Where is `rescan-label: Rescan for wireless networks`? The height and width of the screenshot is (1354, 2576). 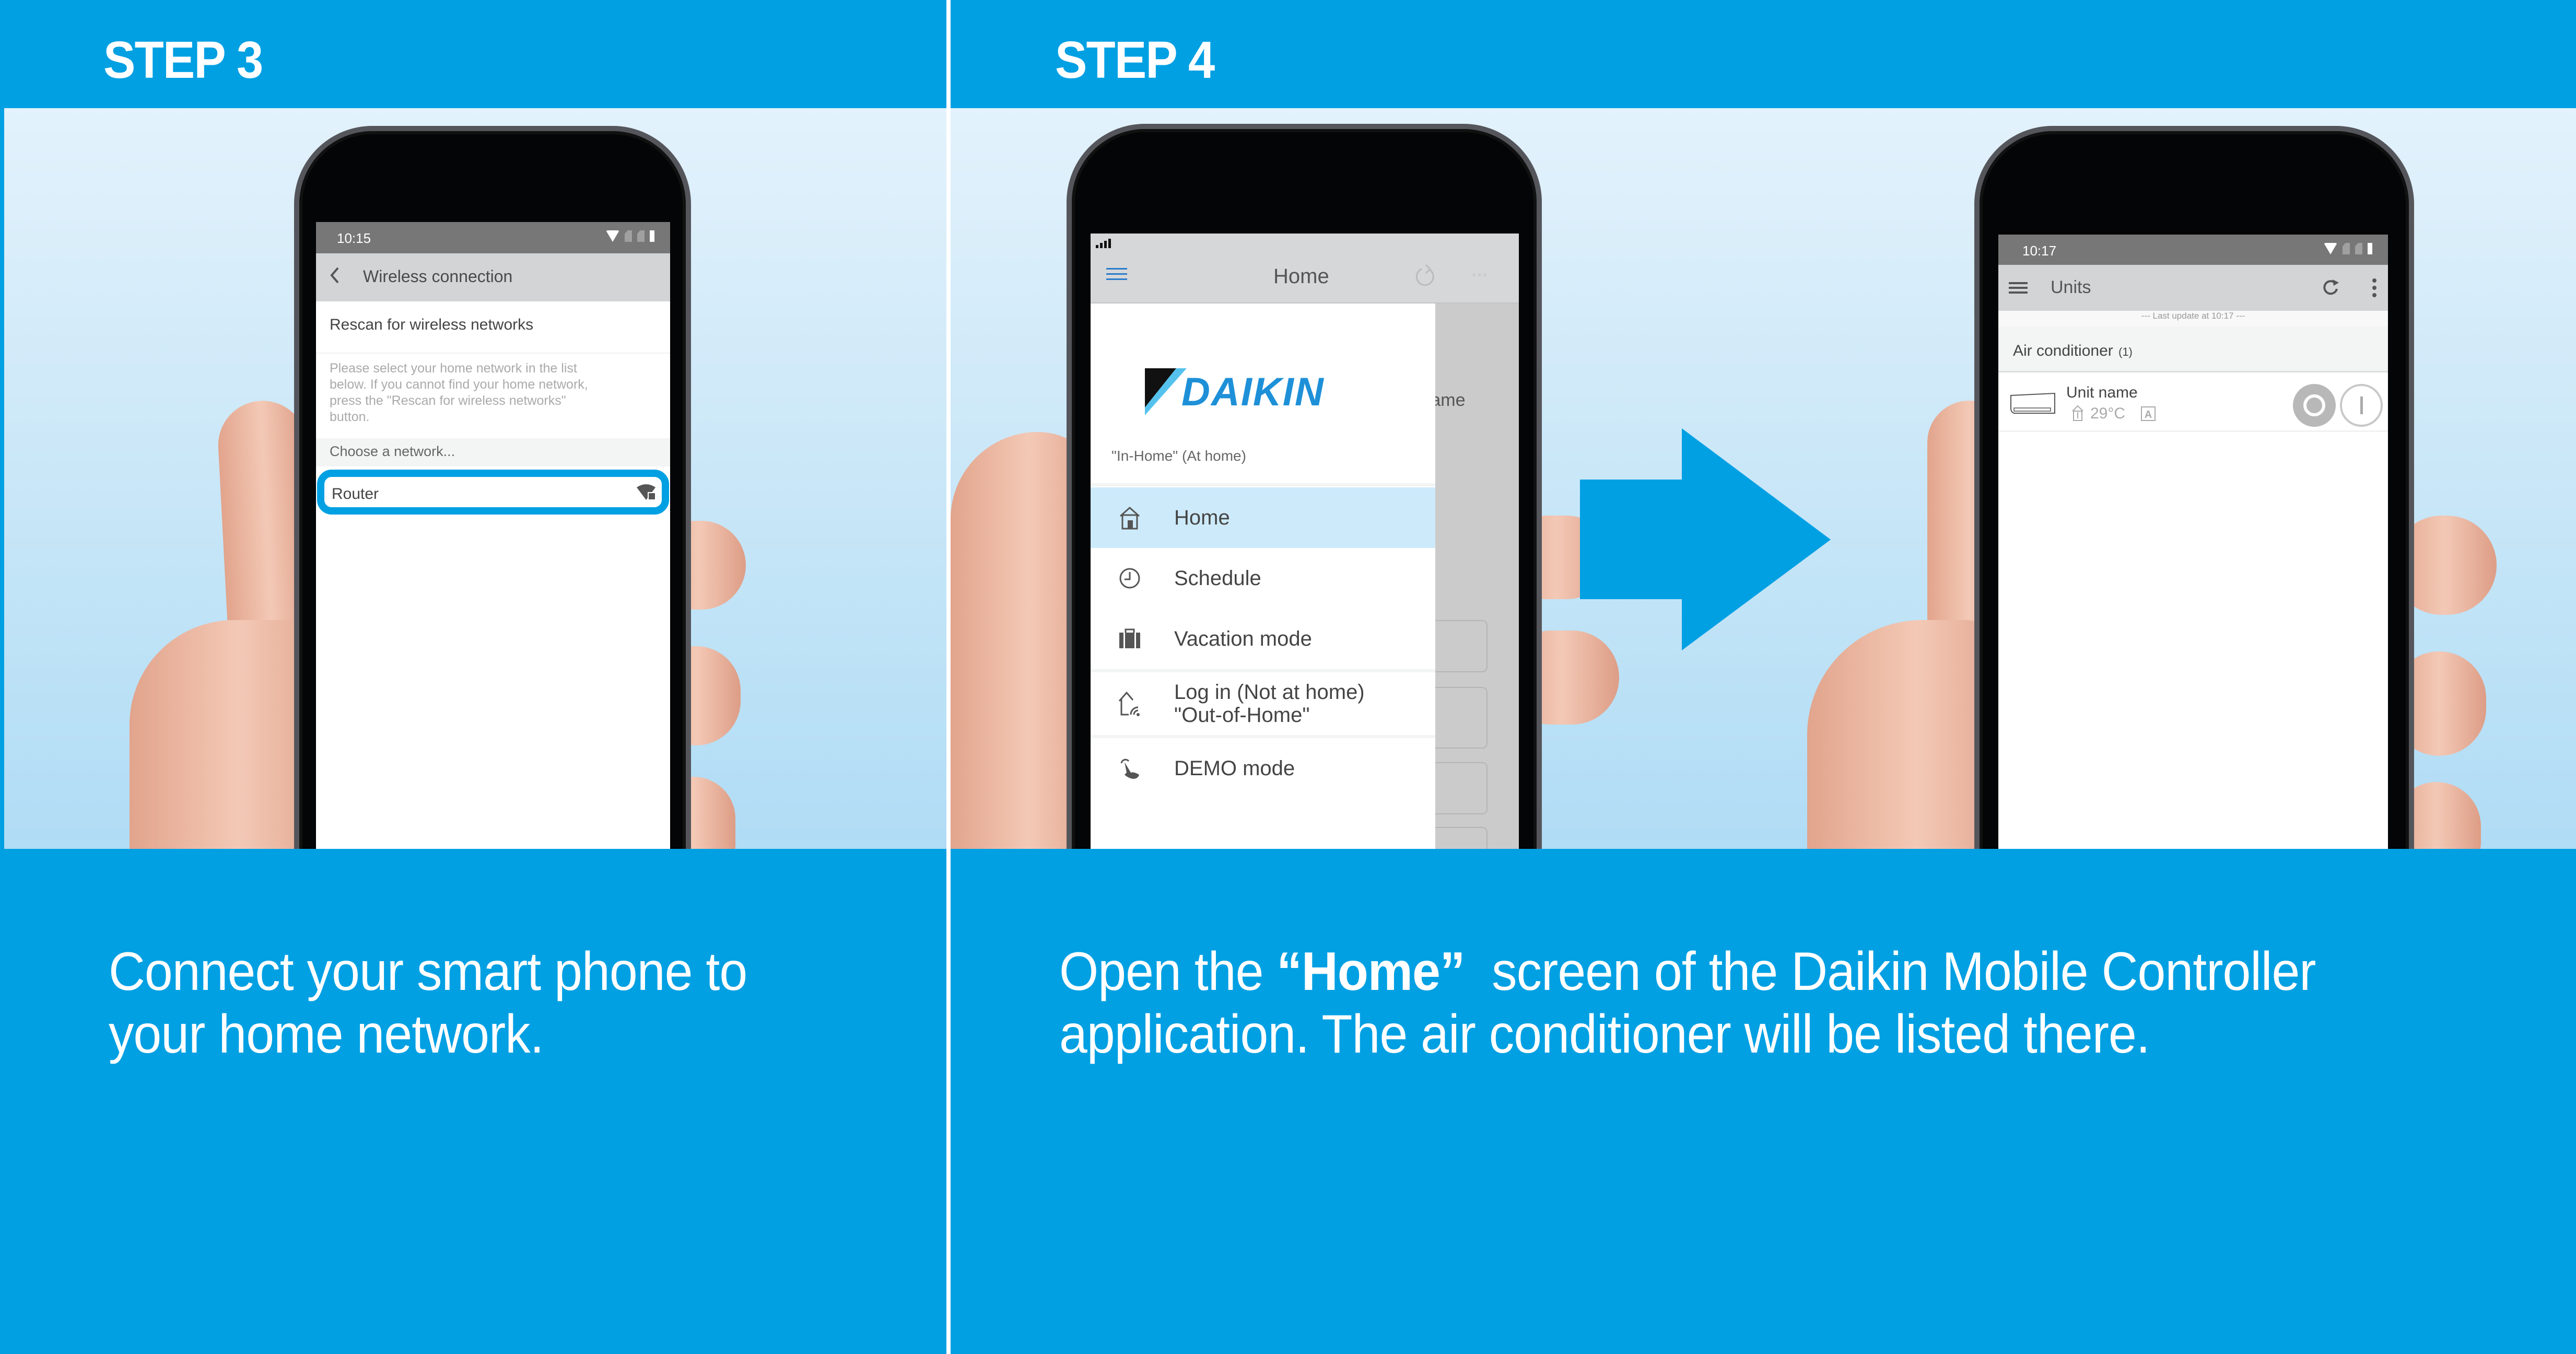 rescan-label: Rescan for wireless networks is located at coordinates (432, 325).